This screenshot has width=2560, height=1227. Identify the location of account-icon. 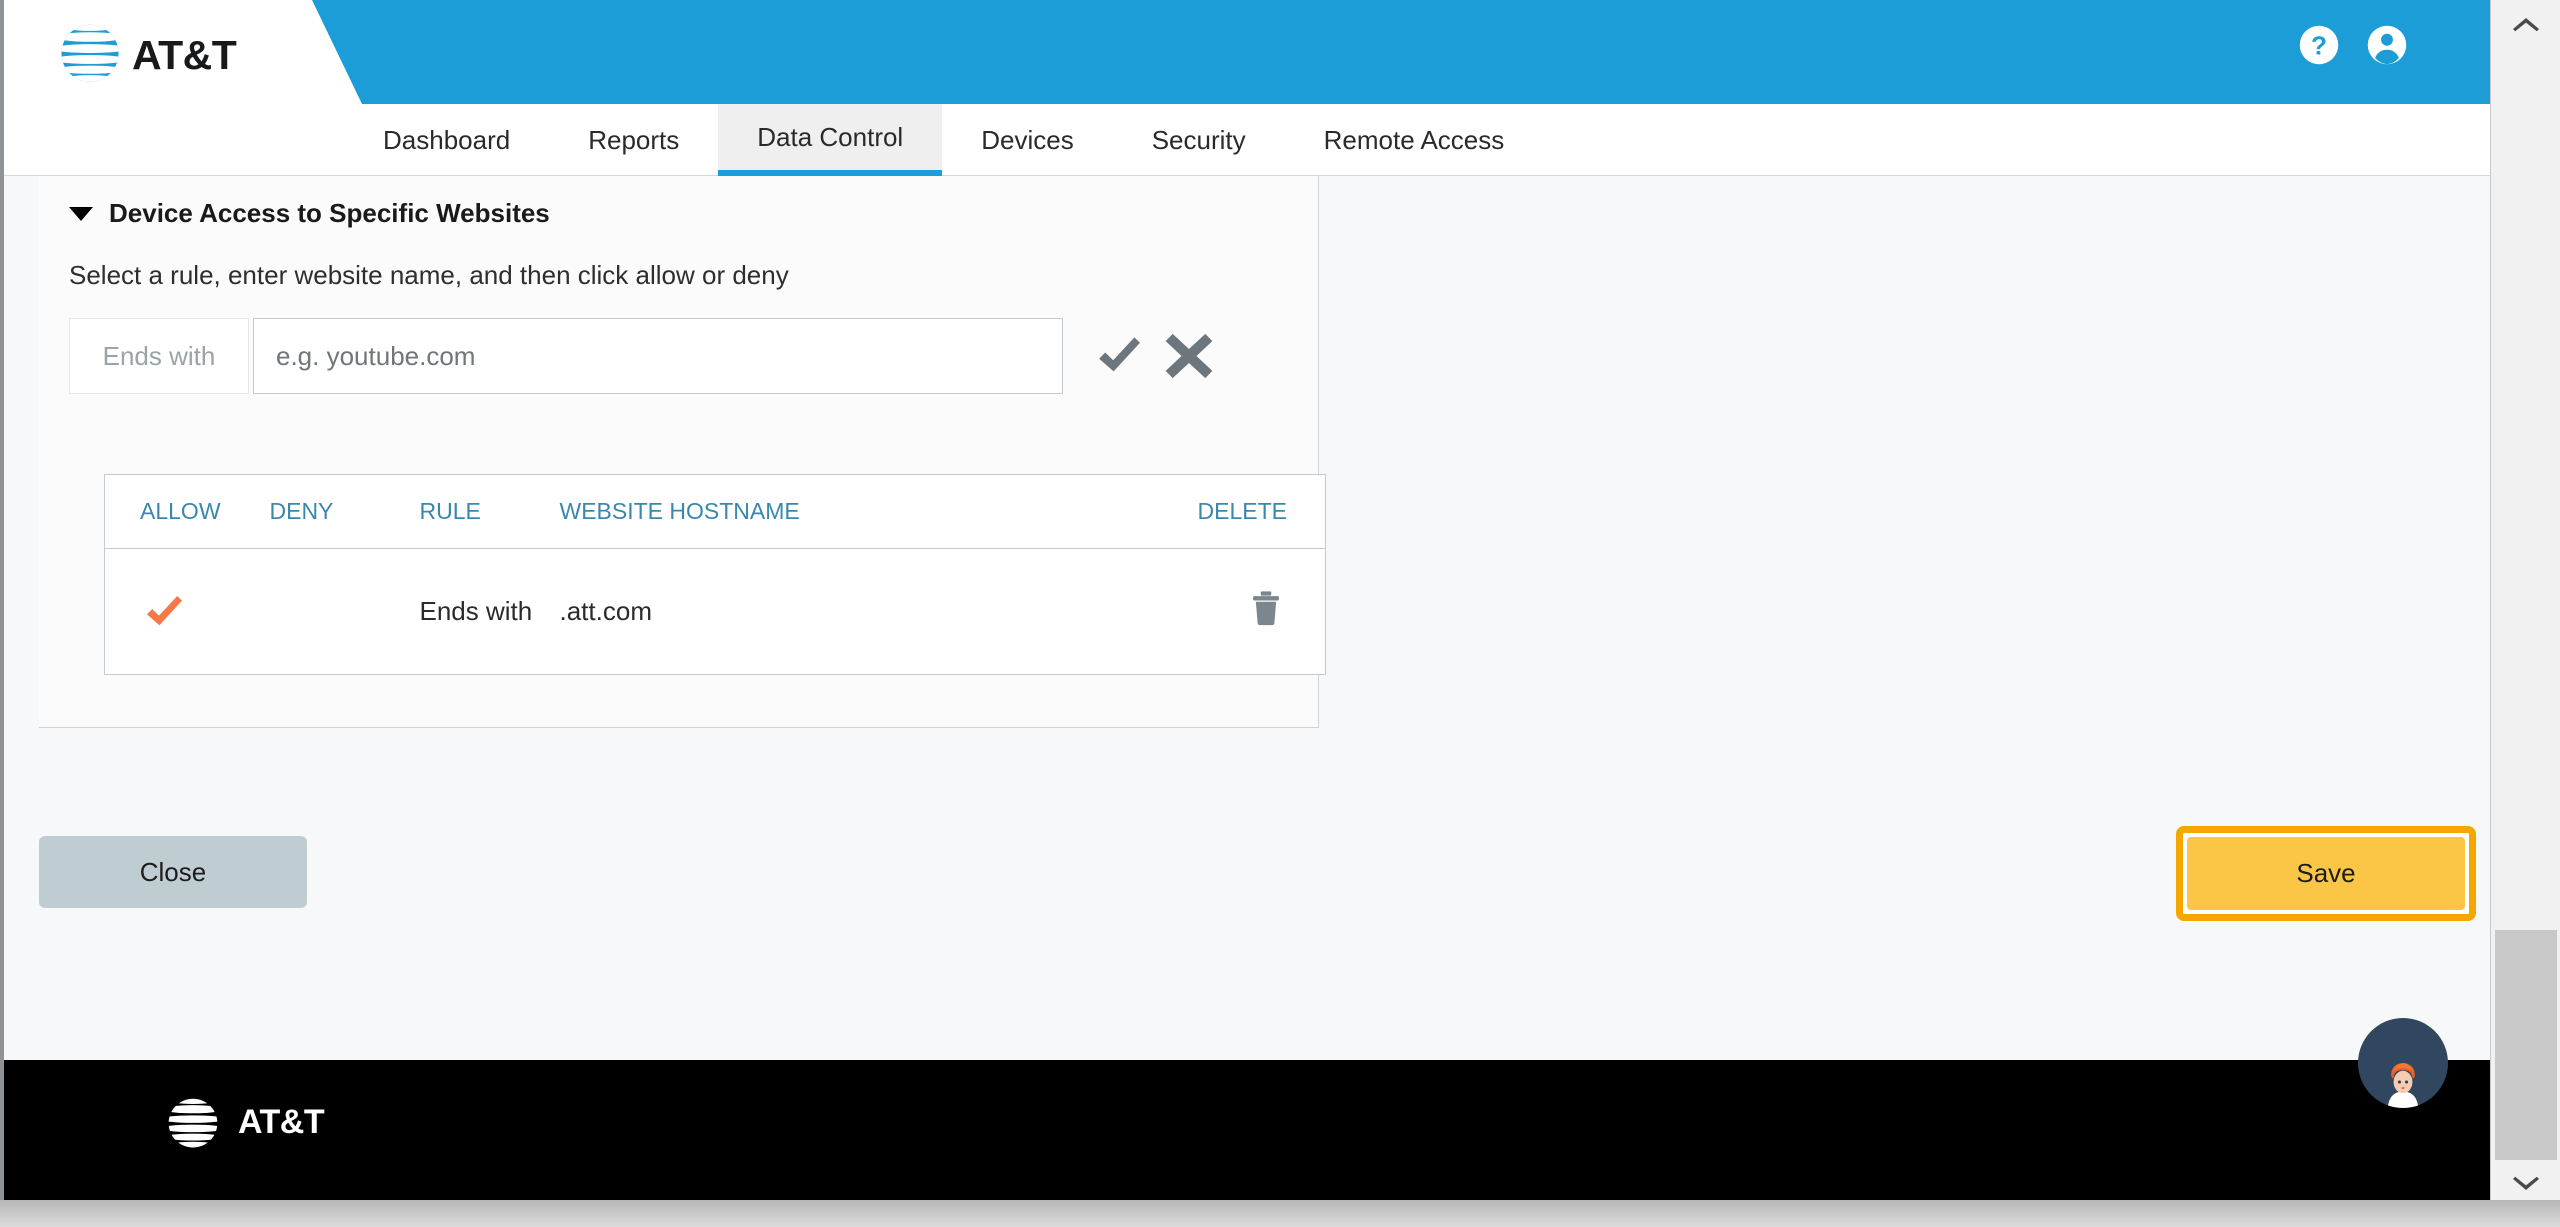
(2387, 45).